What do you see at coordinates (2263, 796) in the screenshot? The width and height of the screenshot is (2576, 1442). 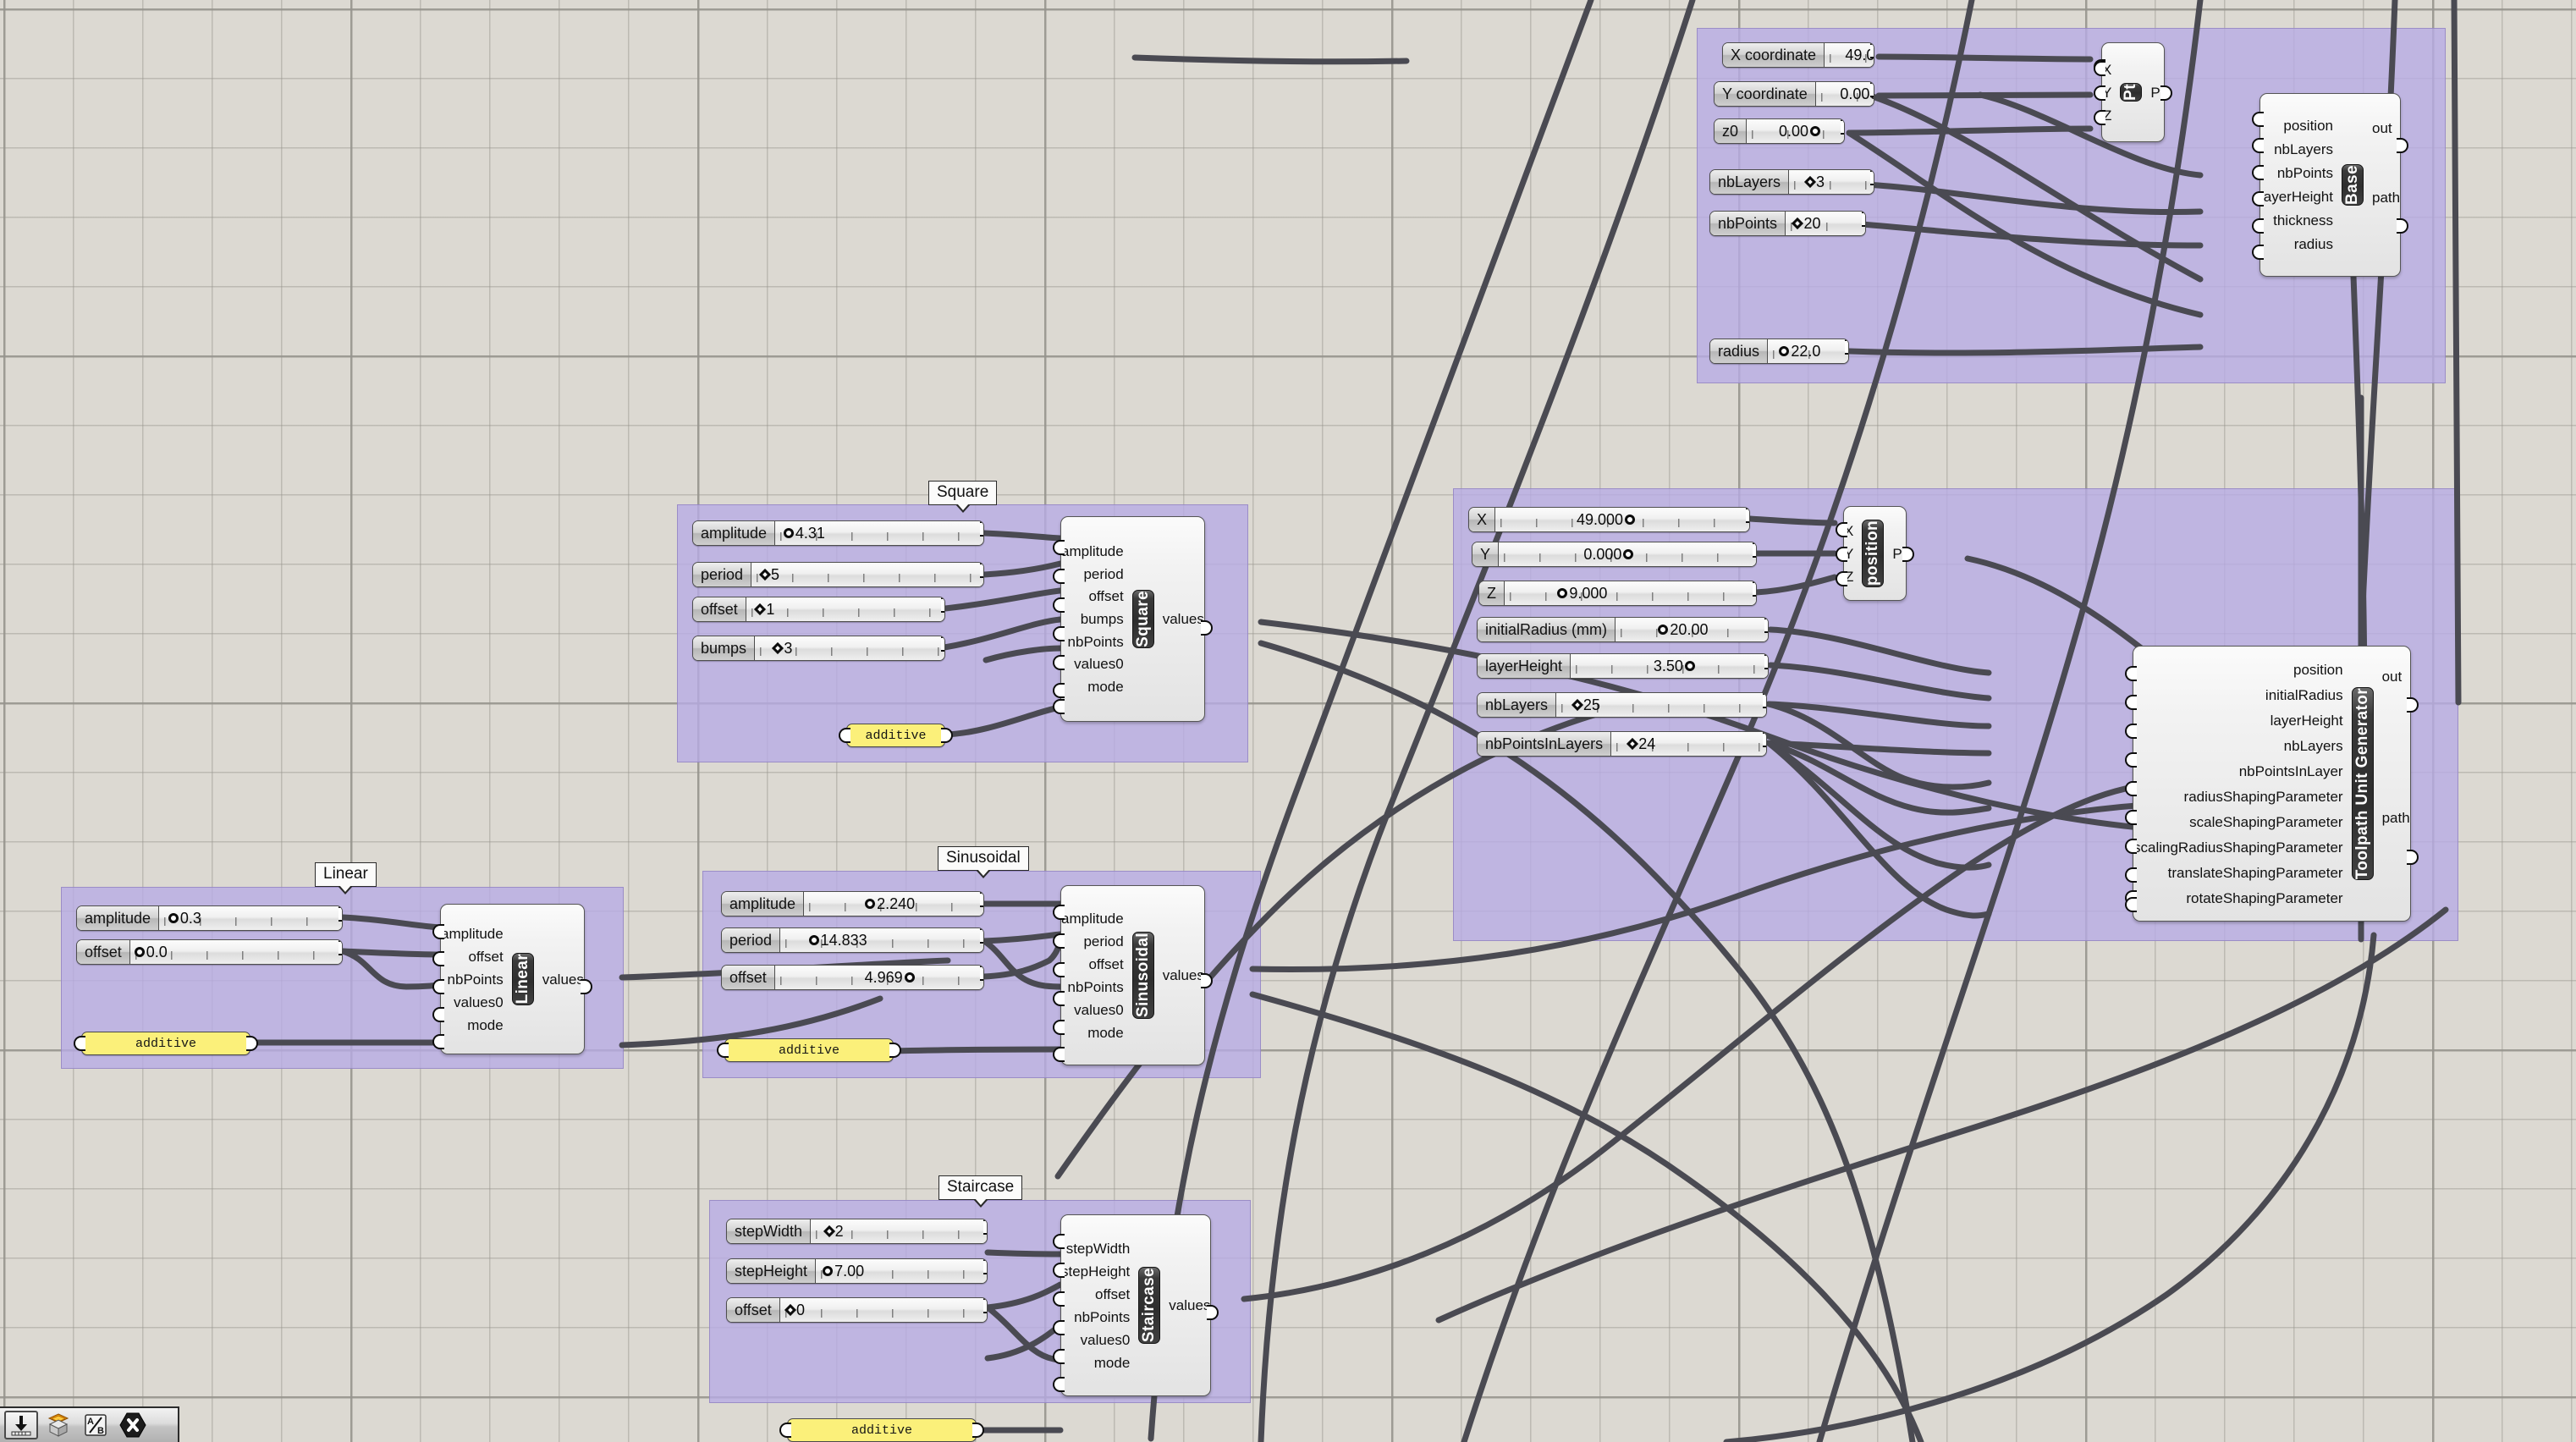 I see `port-in-radiusshapingparameter: radiusShapingParameter` at bounding box center [2263, 796].